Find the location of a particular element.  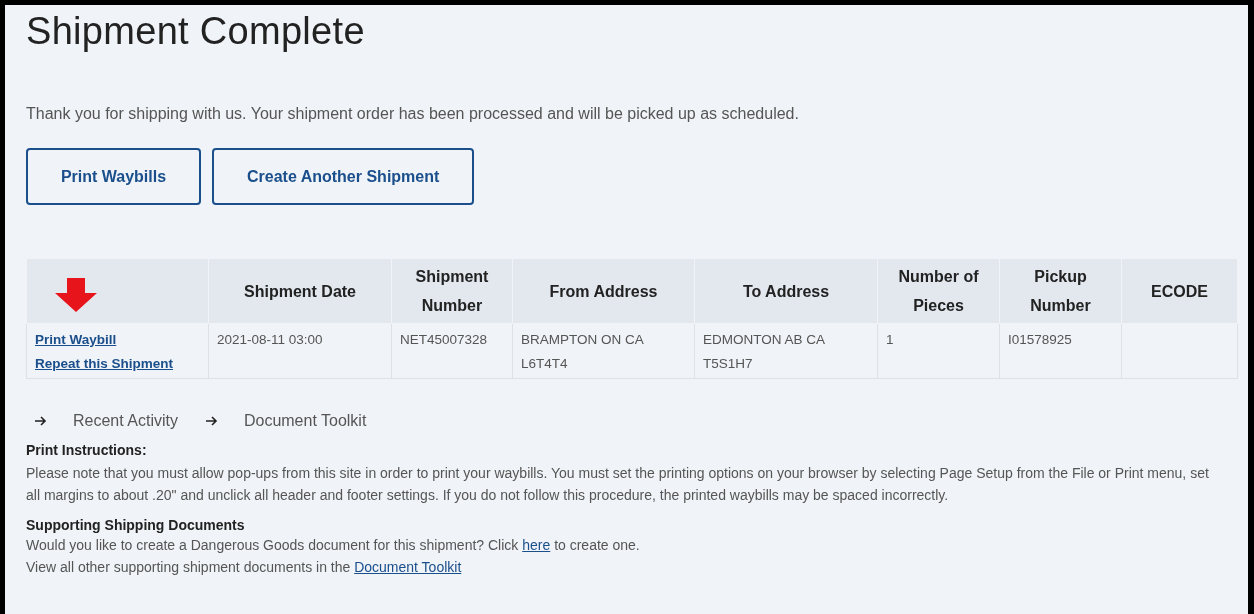

table-link: Repeat this Shipment is located at coordinates (104, 364).